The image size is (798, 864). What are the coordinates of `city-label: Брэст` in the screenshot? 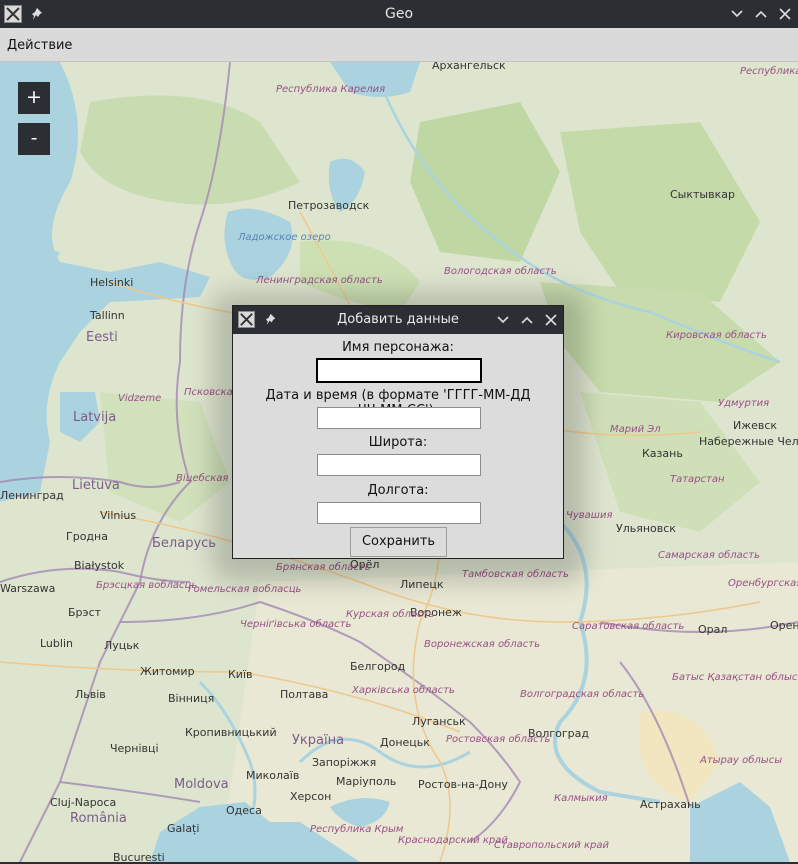 It's located at (85, 612).